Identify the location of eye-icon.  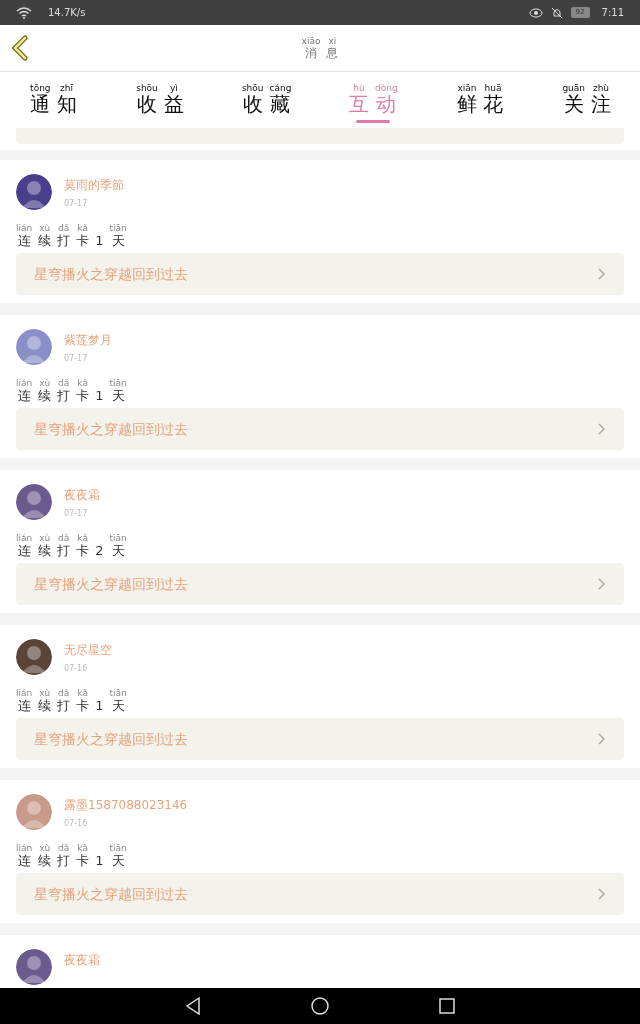
(535, 12).